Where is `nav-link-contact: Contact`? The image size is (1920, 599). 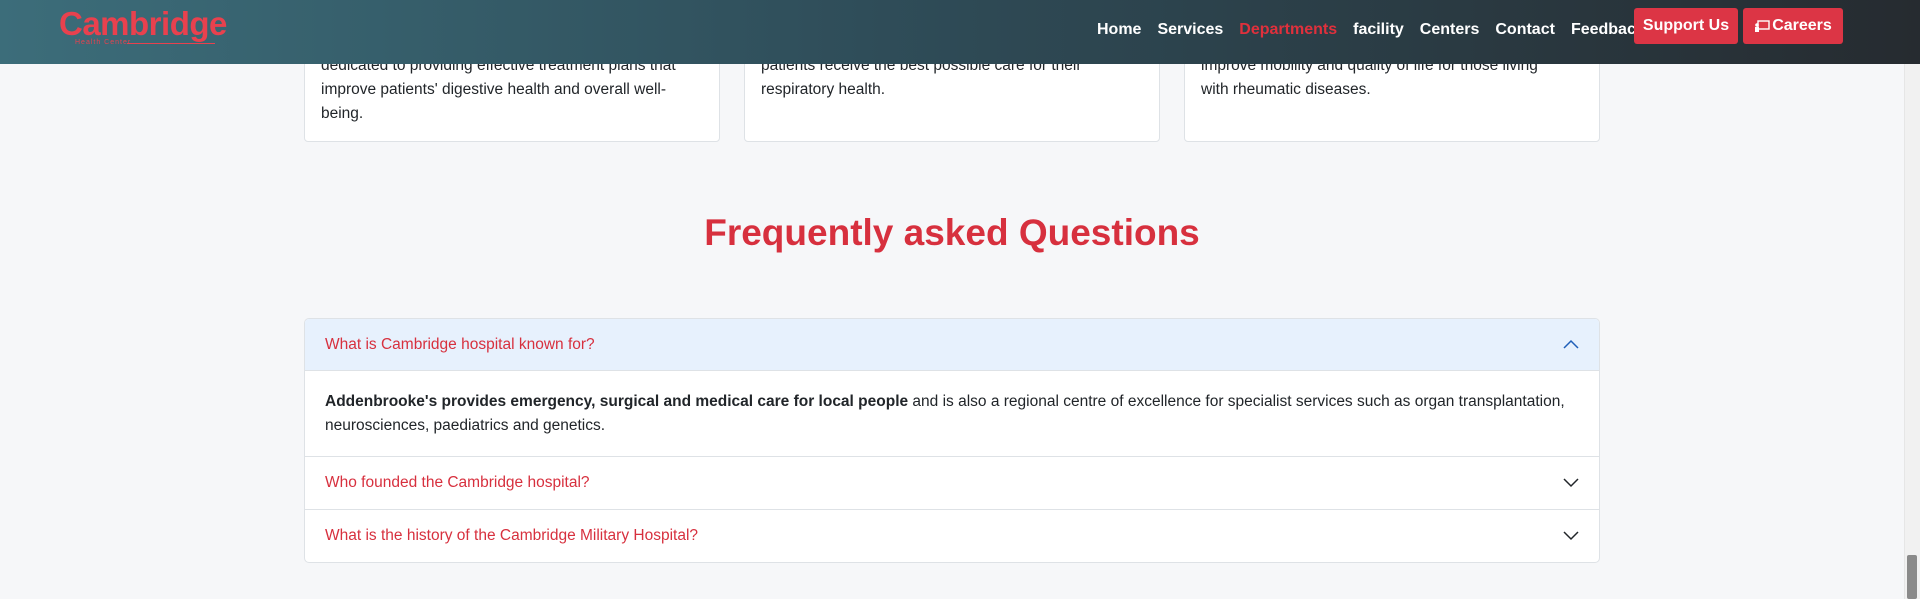
nav-link-contact: Contact is located at coordinates (1525, 30).